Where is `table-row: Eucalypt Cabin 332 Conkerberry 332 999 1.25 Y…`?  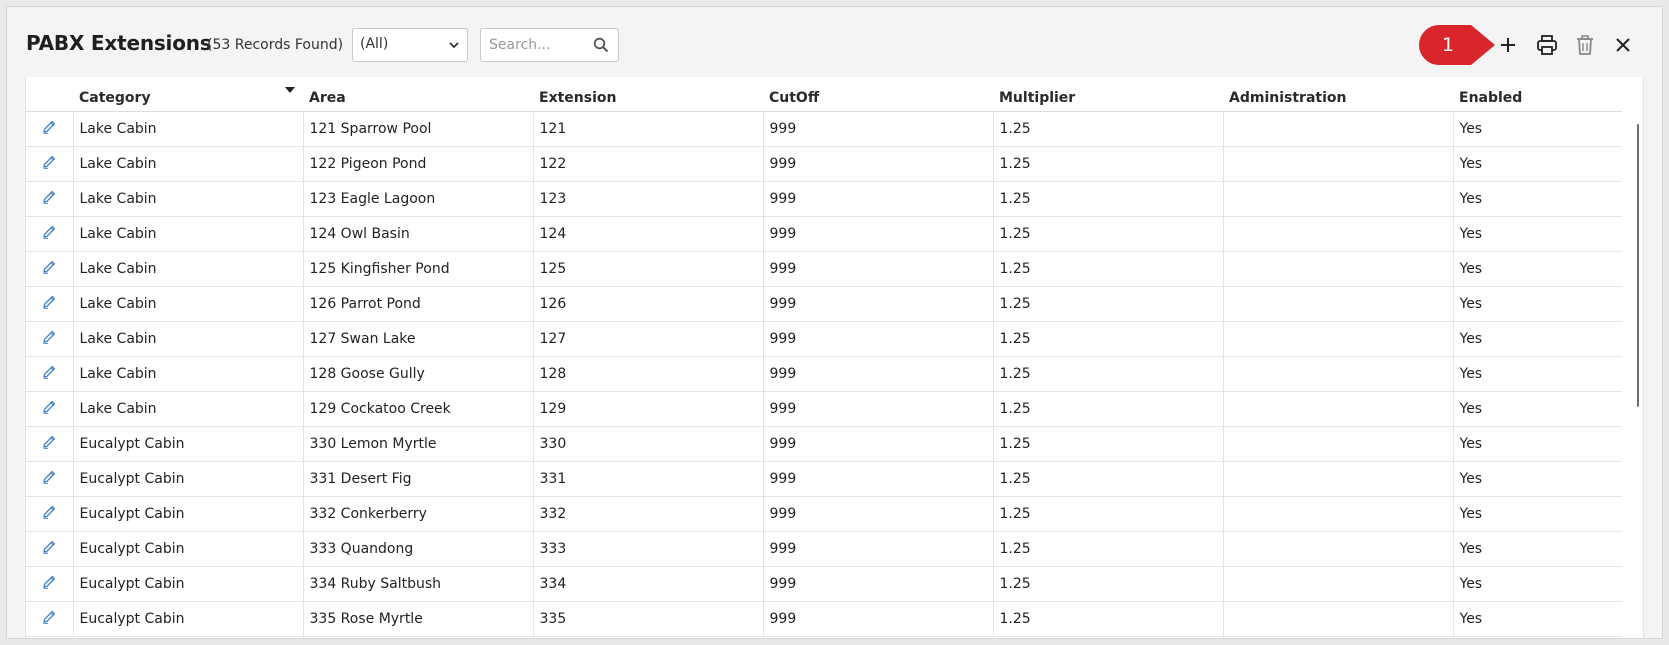 table-row: Eucalypt Cabin 332 Conkerberry 332 999 1.25 Y… is located at coordinates (824, 514).